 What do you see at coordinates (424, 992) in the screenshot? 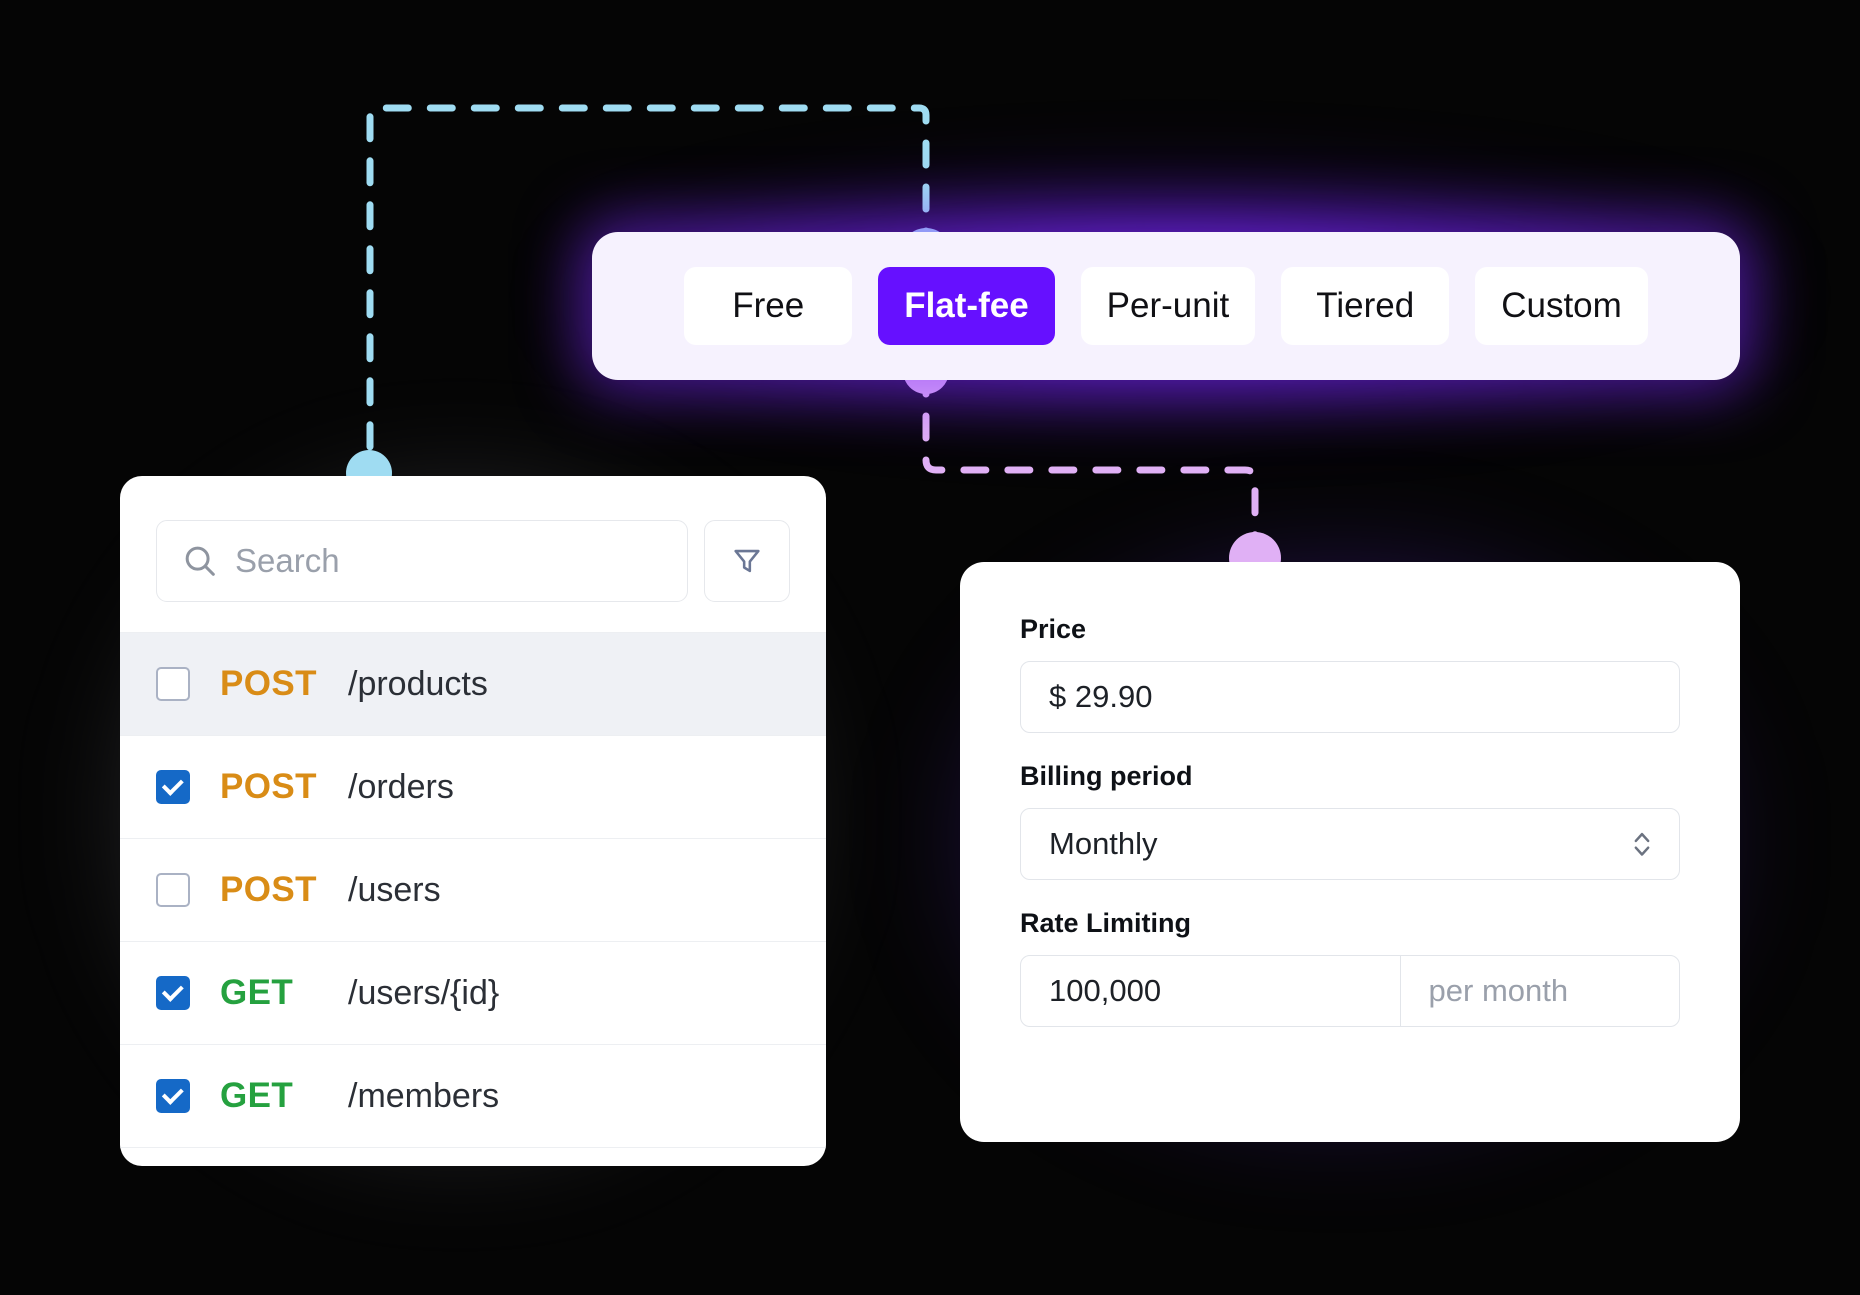
I see `endpoint-path: /users/{id}` at bounding box center [424, 992].